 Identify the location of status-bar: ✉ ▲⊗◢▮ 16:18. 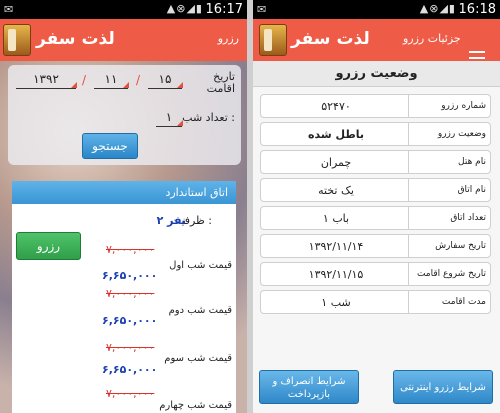
(376, 9).